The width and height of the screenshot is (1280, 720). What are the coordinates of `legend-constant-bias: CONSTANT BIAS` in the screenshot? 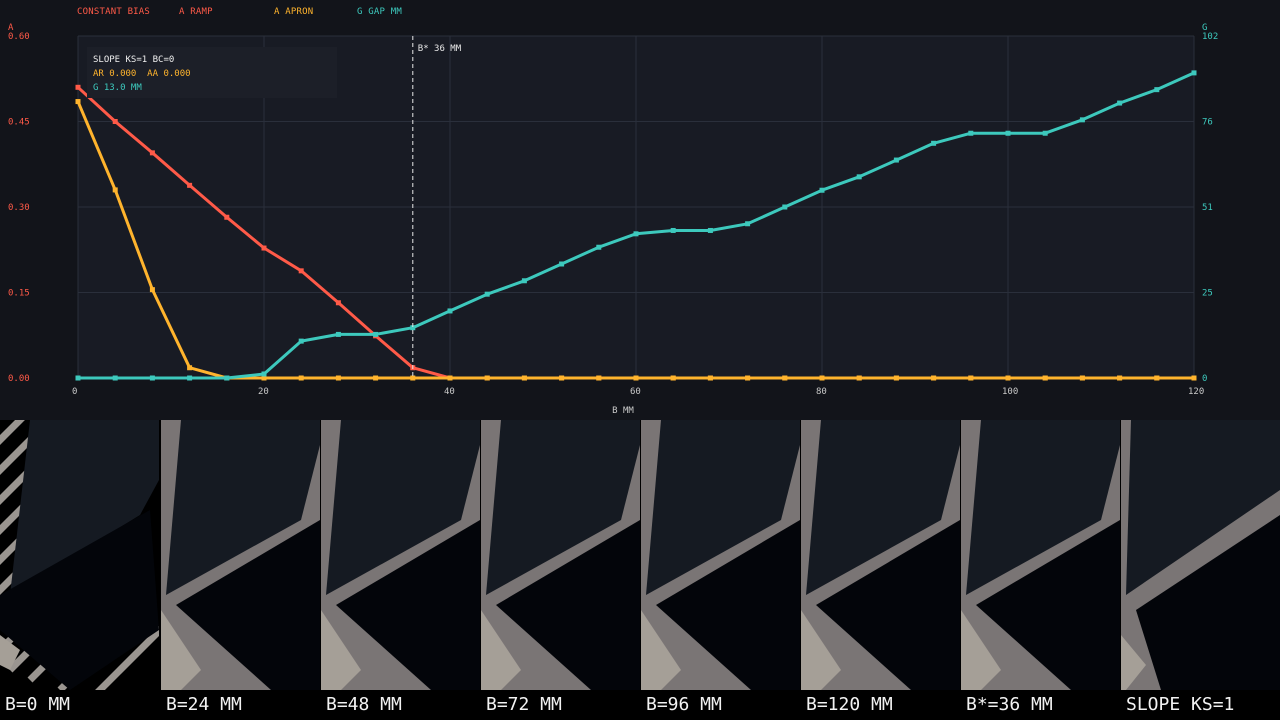 It's located at (114, 12).